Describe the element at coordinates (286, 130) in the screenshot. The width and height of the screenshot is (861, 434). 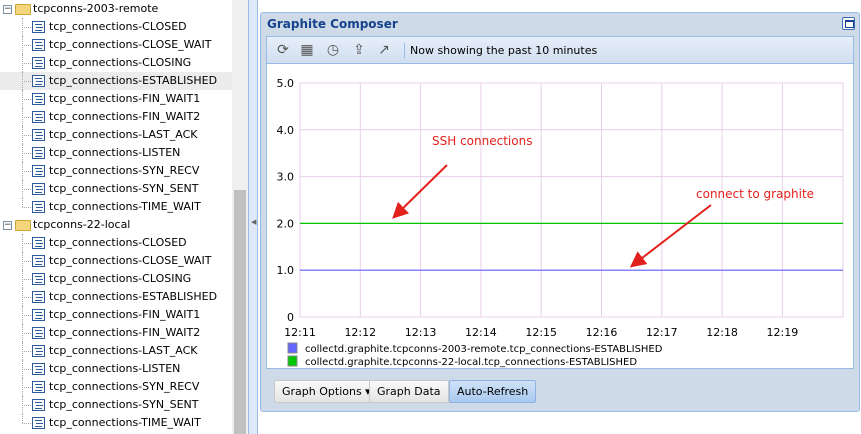
I see `y-tick-label: 4.0` at that location.